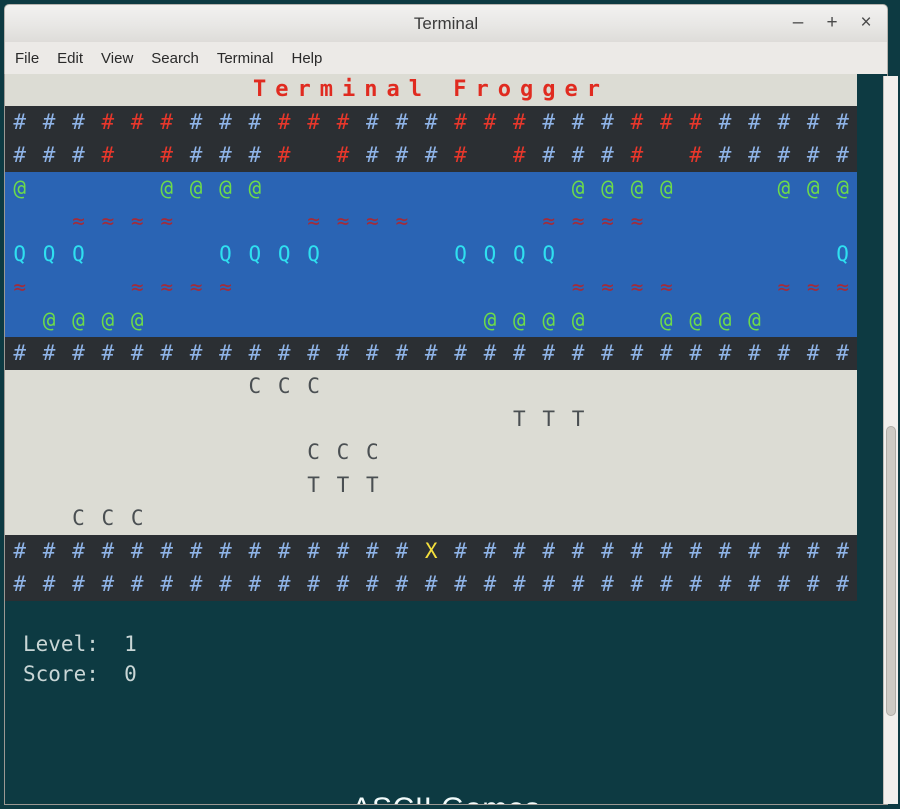  I want to click on menu-item-file: File, so click(27, 58).